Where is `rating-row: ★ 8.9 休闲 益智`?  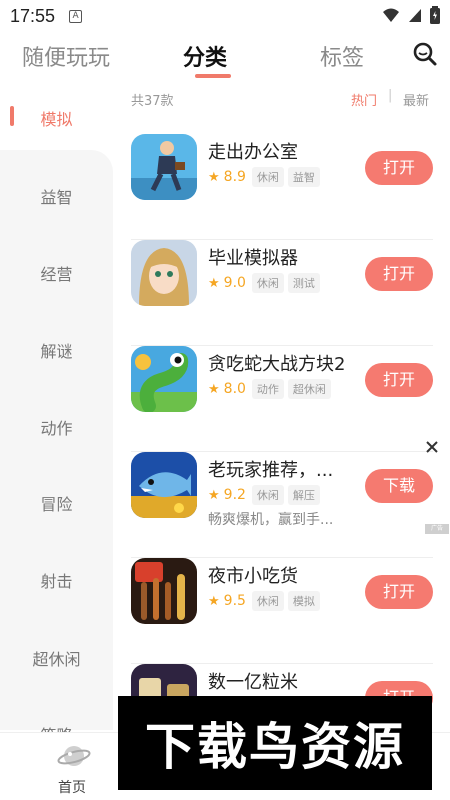
rating-row: ★ 8.9 休闲 益智 is located at coordinates (266, 177).